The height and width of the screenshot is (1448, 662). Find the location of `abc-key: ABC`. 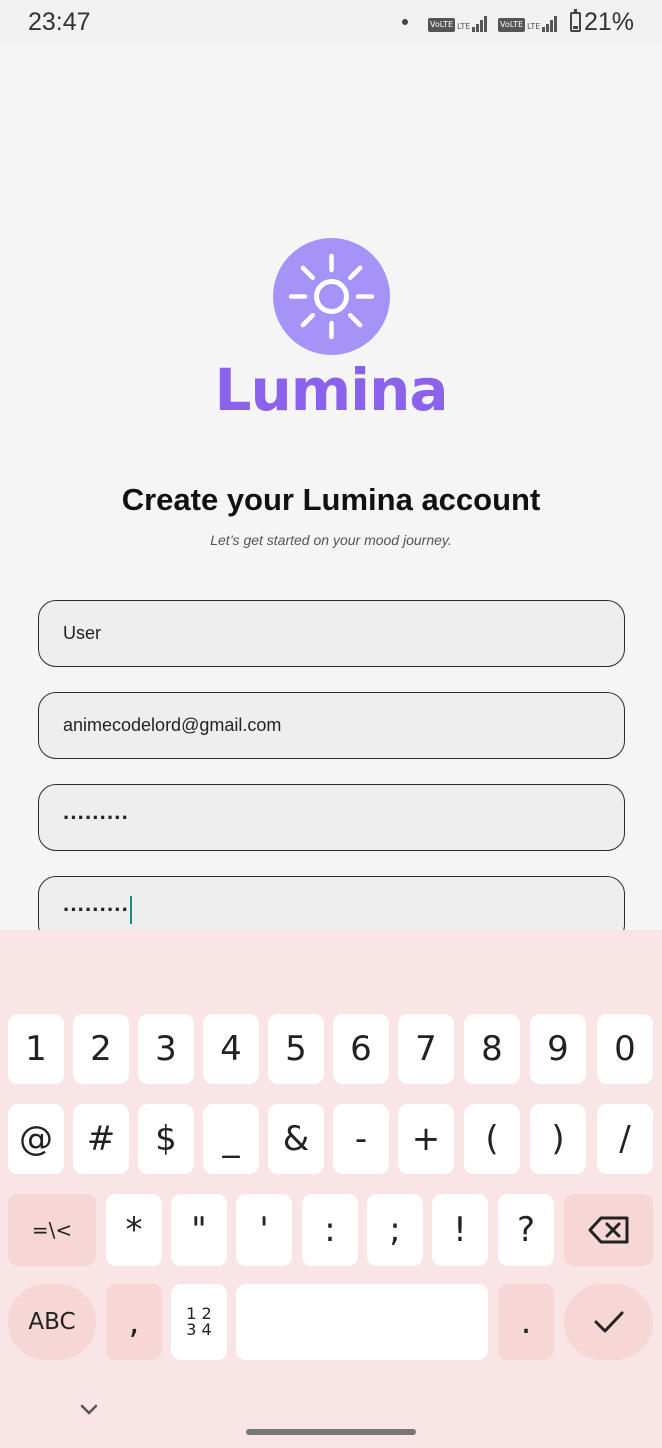

abc-key: ABC is located at coordinates (52, 1322).